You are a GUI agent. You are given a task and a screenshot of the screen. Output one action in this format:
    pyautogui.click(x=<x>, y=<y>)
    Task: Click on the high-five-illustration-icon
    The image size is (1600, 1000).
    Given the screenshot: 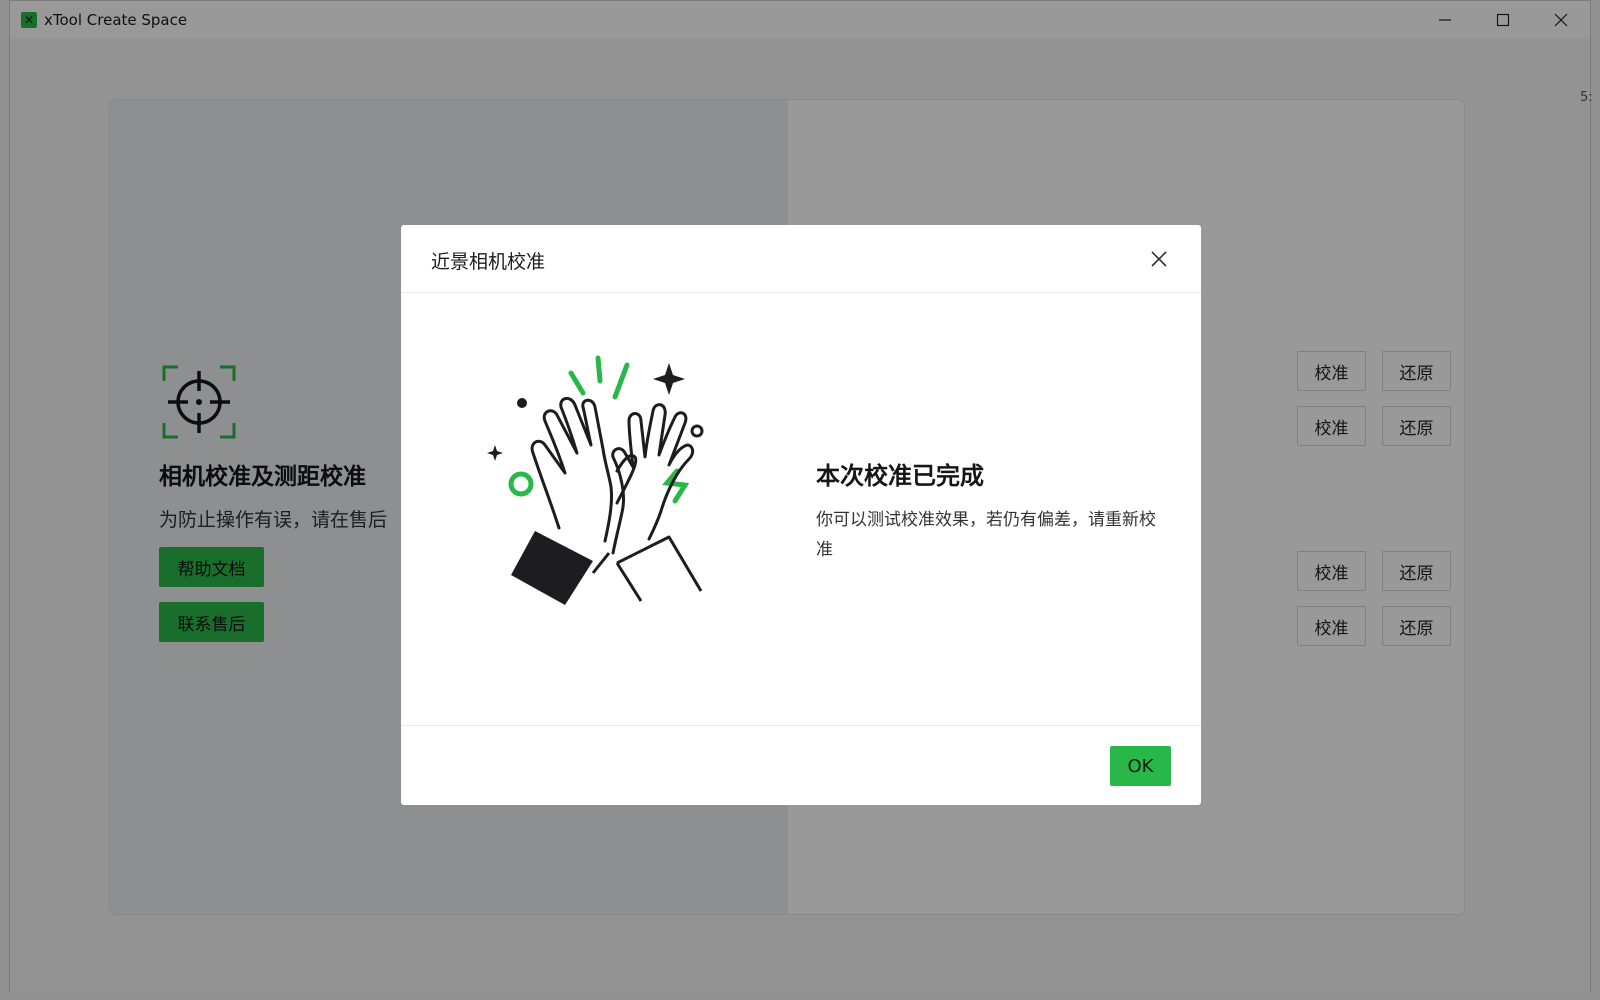 What is the action you would take?
    pyautogui.click(x=595, y=480)
    